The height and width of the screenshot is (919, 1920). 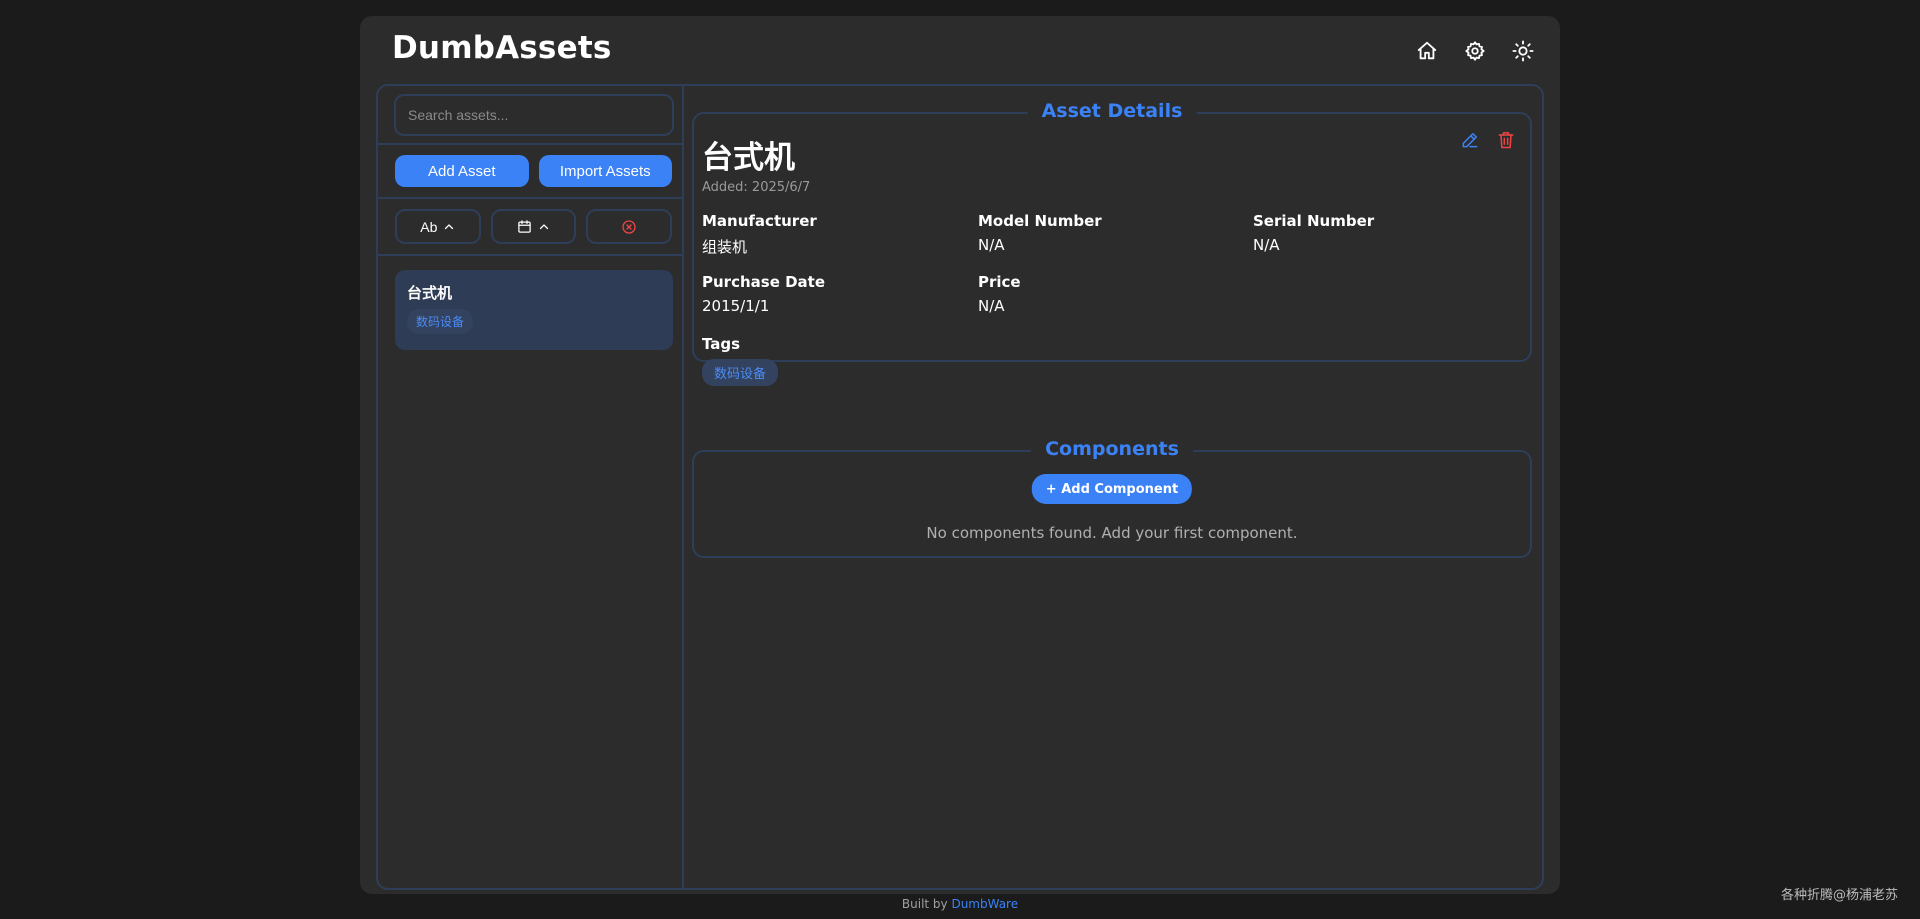 I want to click on asset-actions: Add Asset Import Assets, so click(x=530, y=172).